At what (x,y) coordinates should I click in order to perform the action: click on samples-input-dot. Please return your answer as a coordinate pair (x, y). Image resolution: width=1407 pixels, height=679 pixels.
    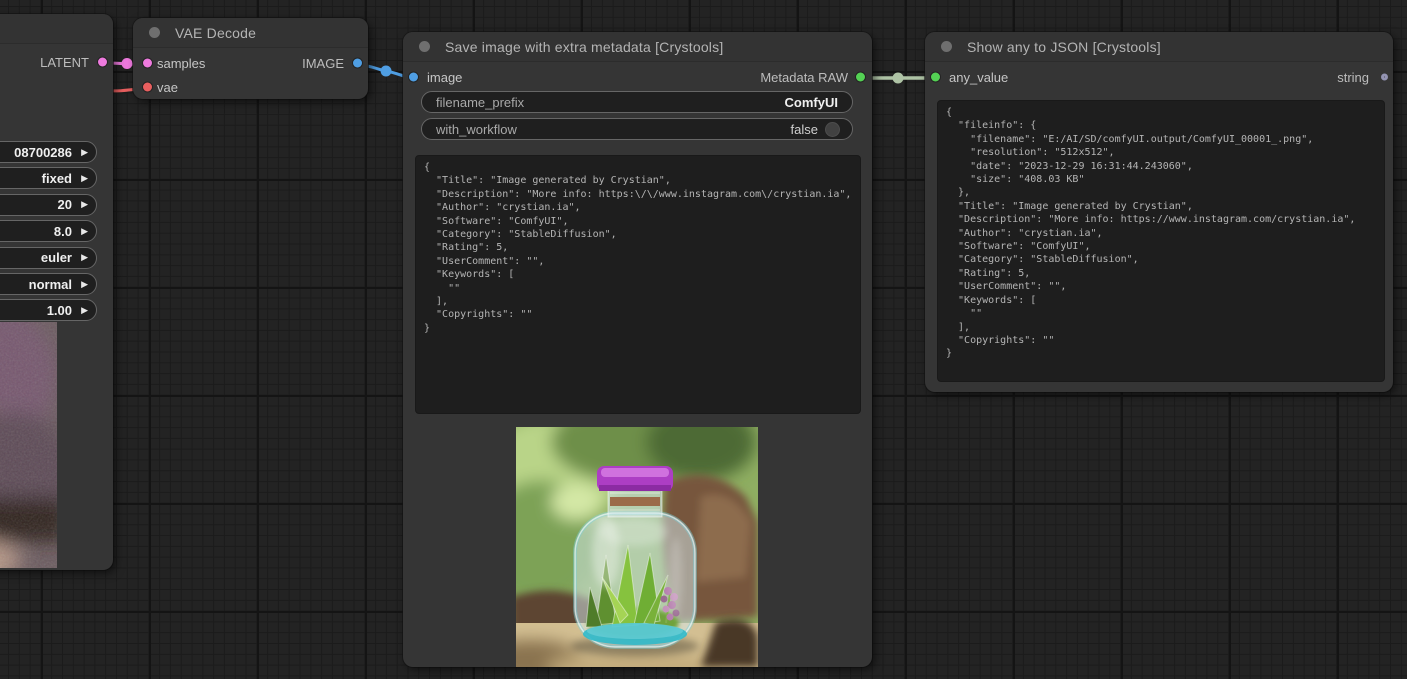
    Looking at the image, I should click on (147, 63).